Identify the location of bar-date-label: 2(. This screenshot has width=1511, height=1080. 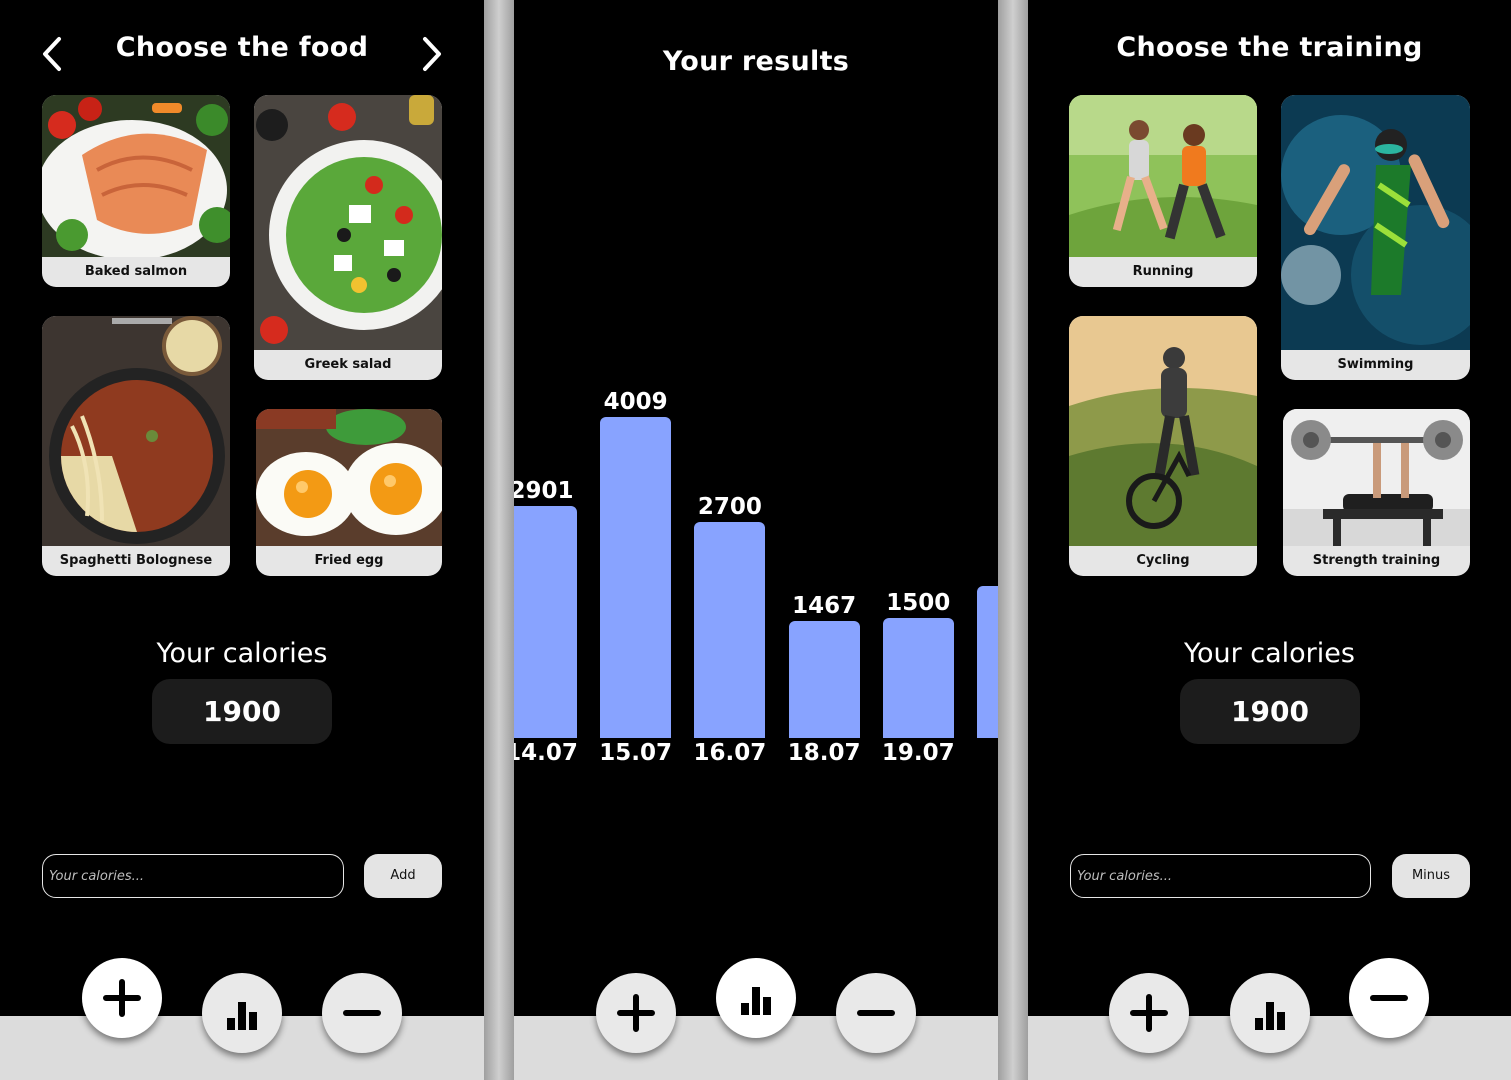
(978, 753).